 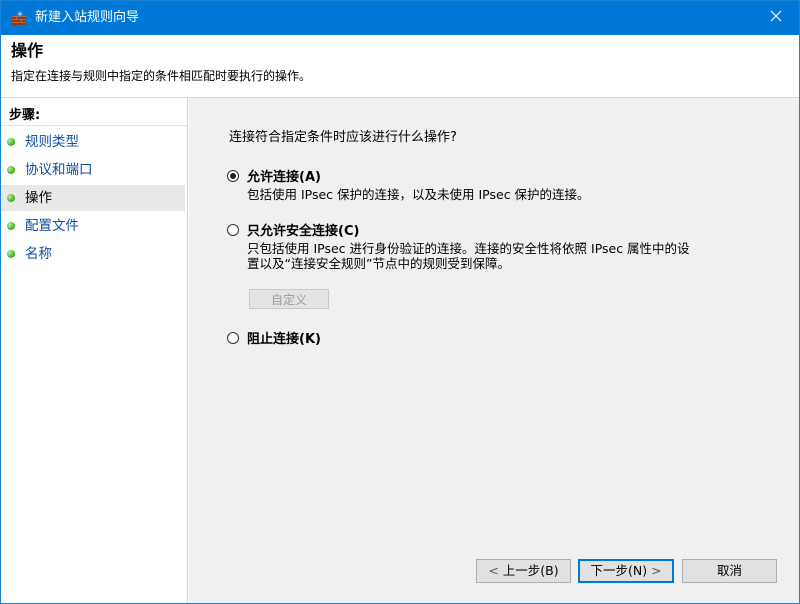 I want to click on cancel-button: 取消, so click(x=729, y=571).